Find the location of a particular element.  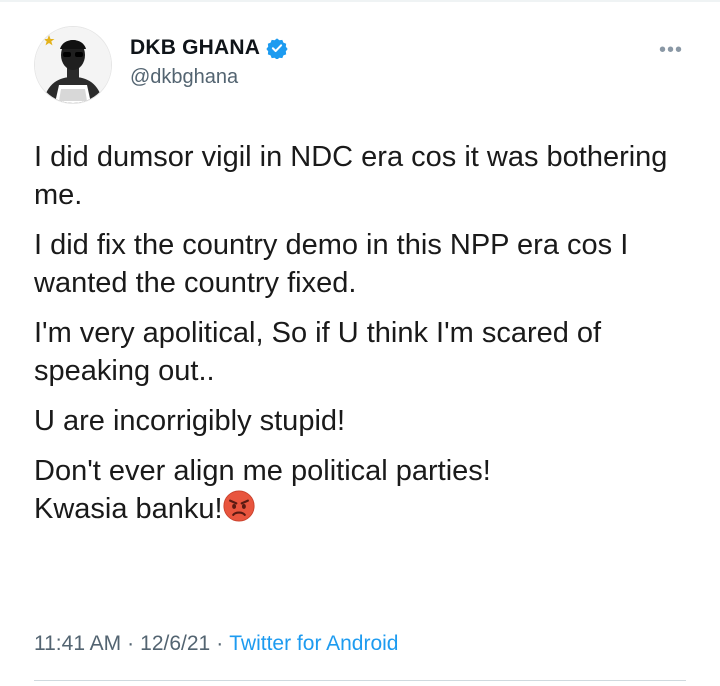

display-name-row: DKB GHANA is located at coordinates (209, 48).